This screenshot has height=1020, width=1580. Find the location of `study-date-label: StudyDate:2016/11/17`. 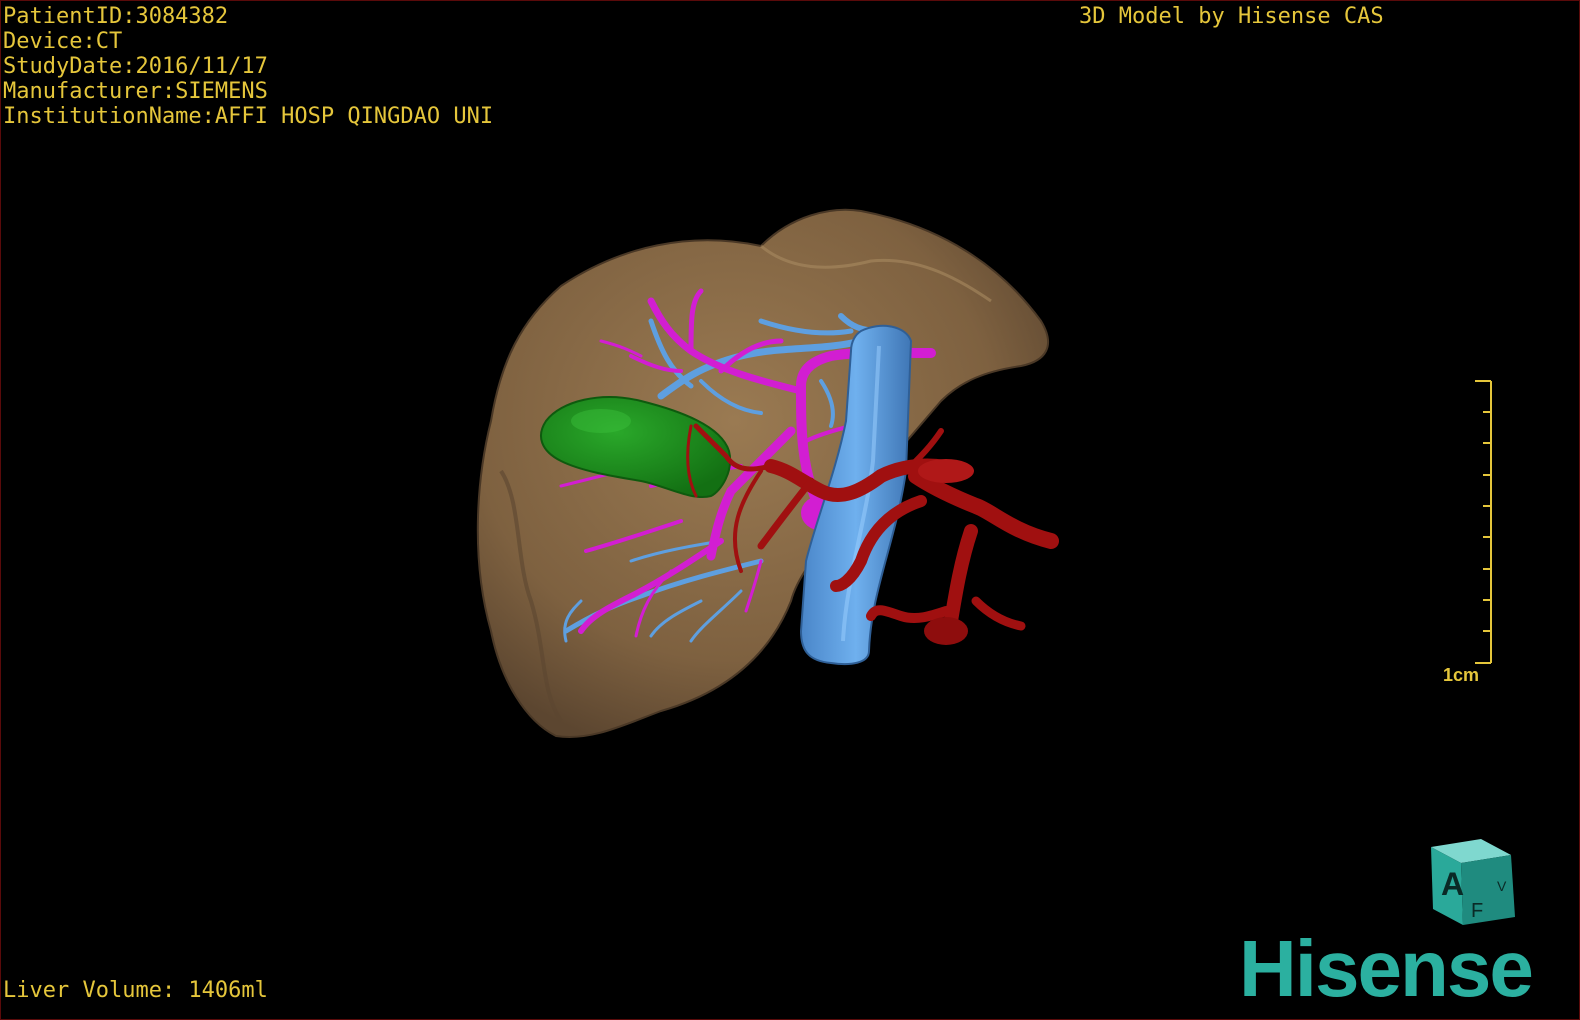

study-date-label: StudyDate:2016/11/17 is located at coordinates (135, 66).